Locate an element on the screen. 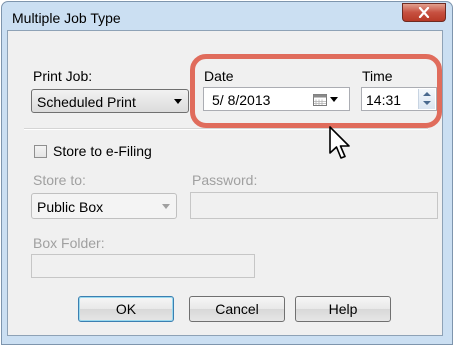 The height and width of the screenshot is (347, 456). password-field is located at coordinates (314, 205).